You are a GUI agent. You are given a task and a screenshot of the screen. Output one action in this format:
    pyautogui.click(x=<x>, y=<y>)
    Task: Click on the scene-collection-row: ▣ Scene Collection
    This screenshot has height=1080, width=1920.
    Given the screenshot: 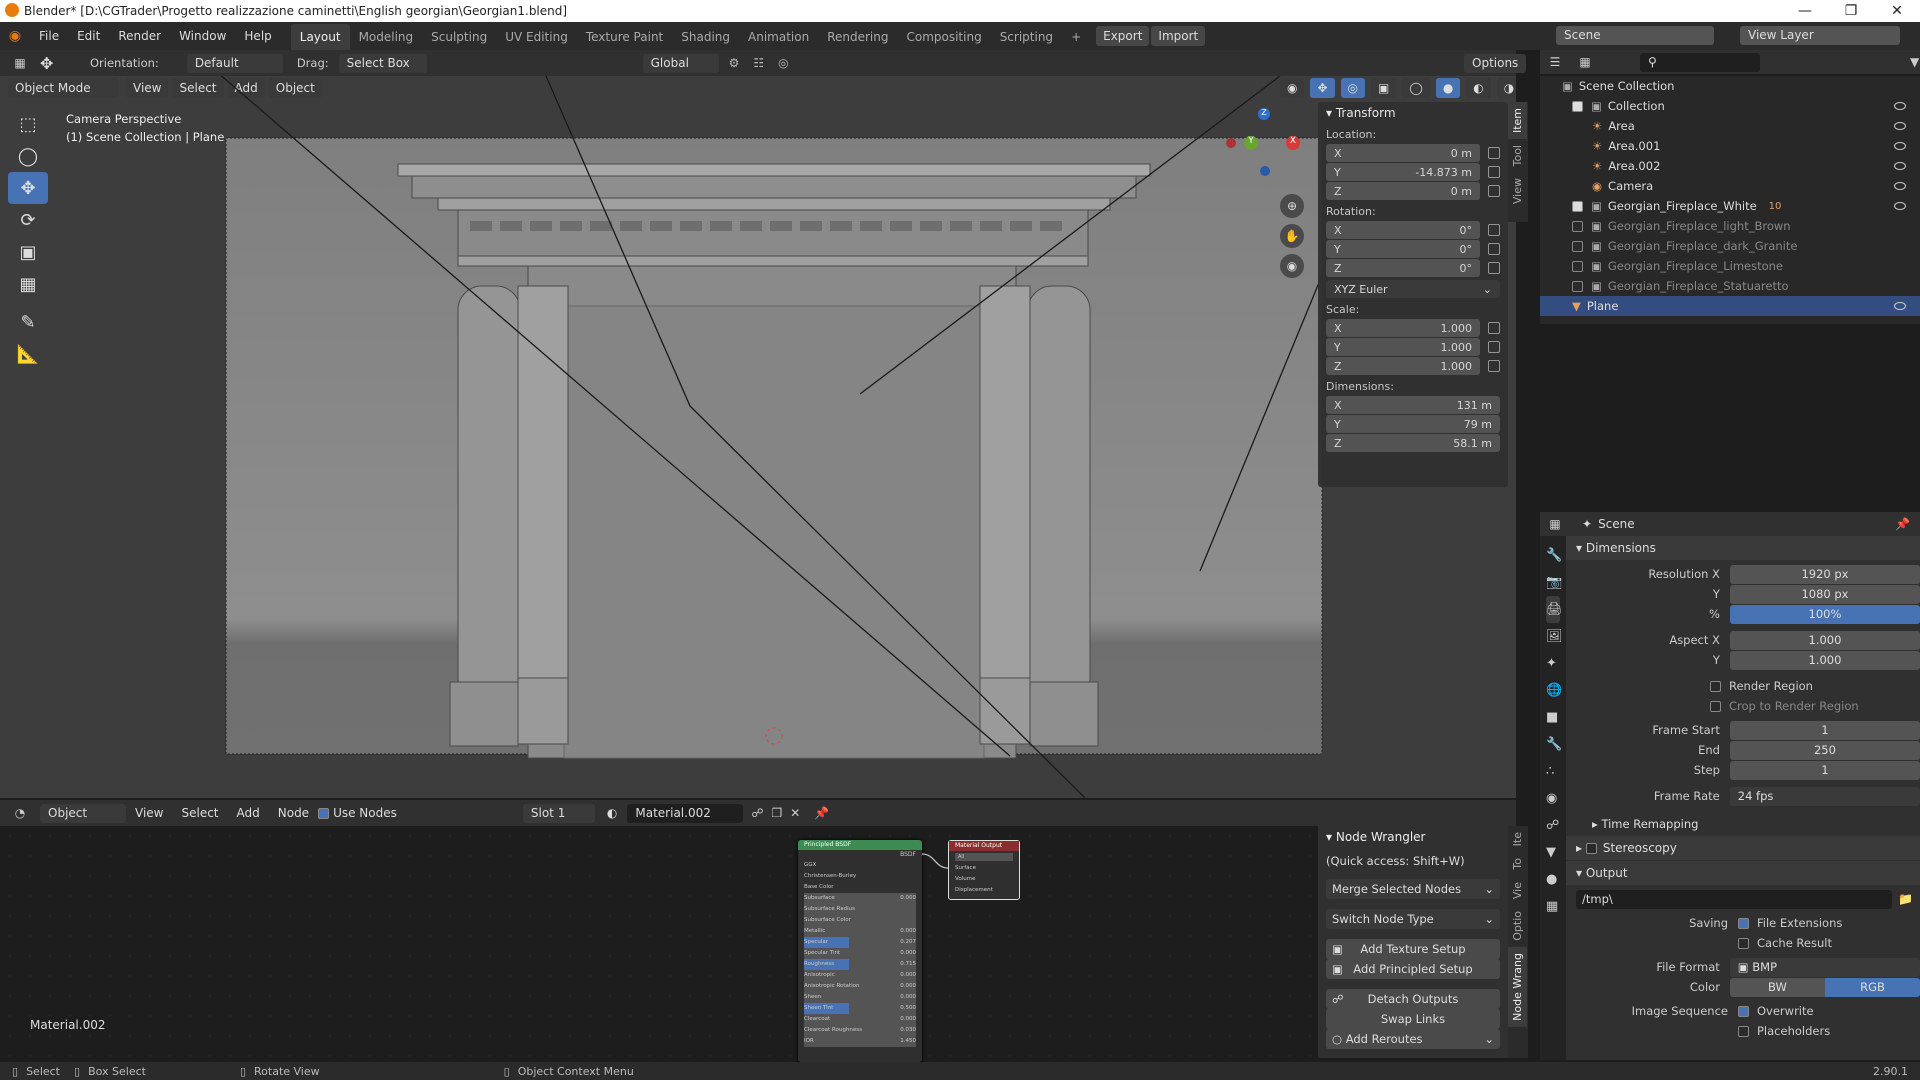 What is the action you would take?
    pyautogui.click(x=1730, y=86)
    